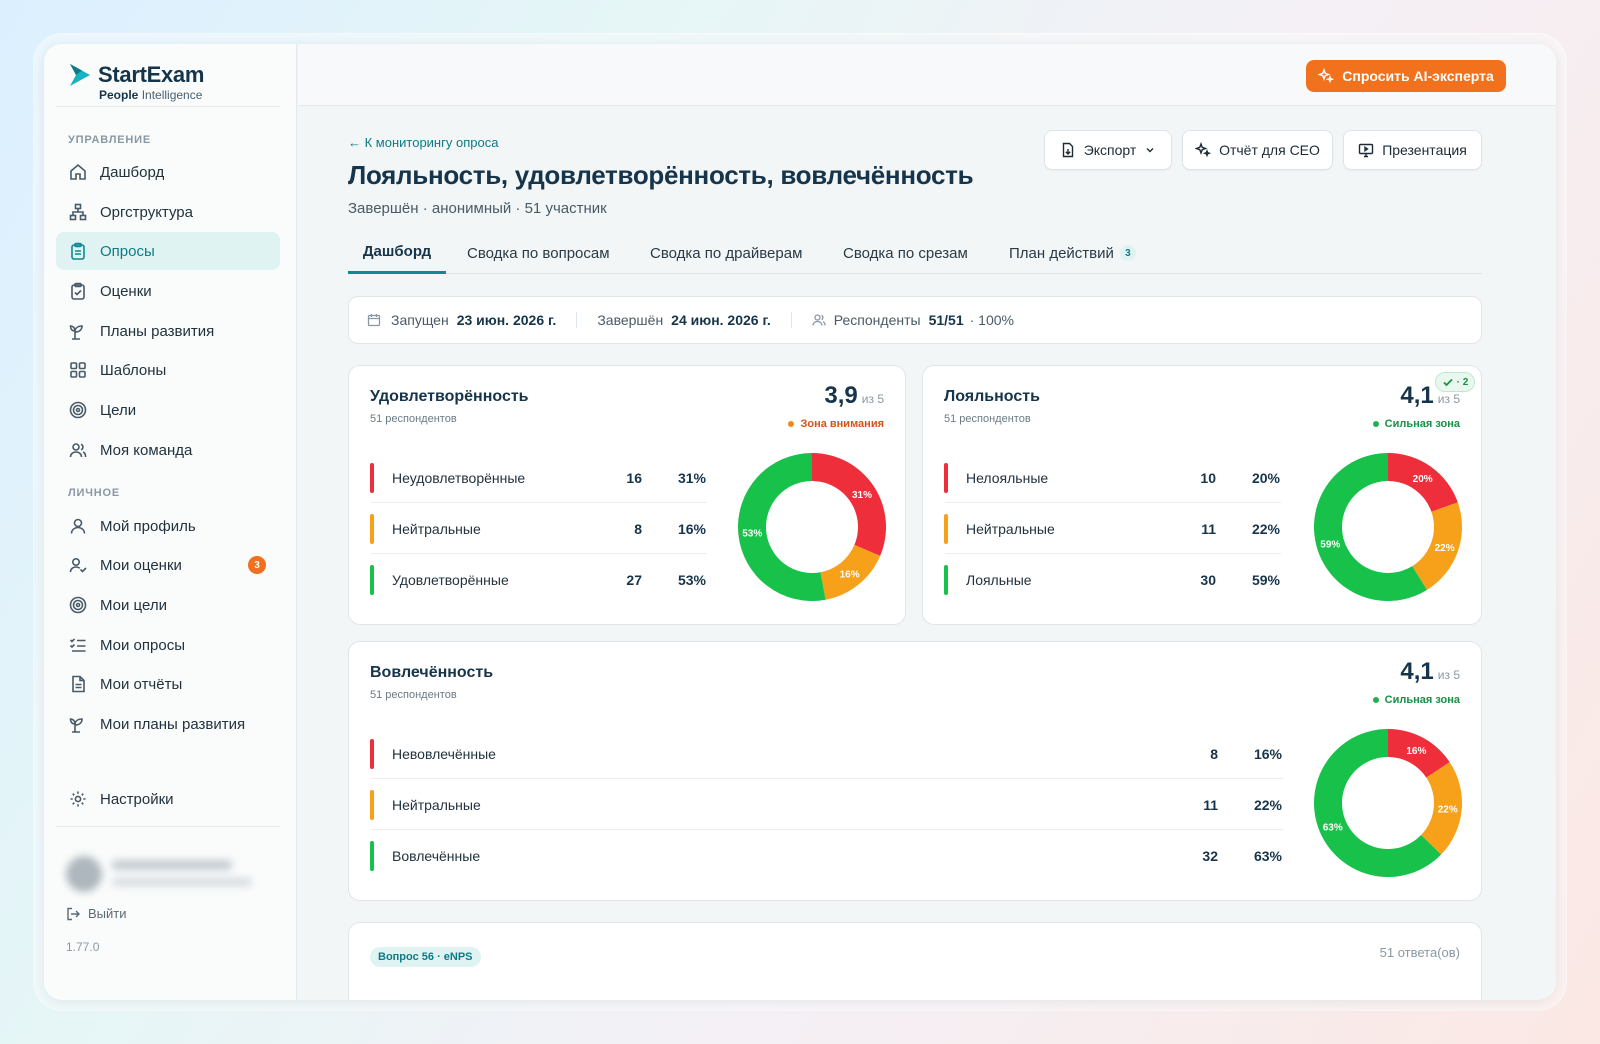  What do you see at coordinates (178, 82) in the screenshot?
I see `brand-logo: StartExam People Intelligence` at bounding box center [178, 82].